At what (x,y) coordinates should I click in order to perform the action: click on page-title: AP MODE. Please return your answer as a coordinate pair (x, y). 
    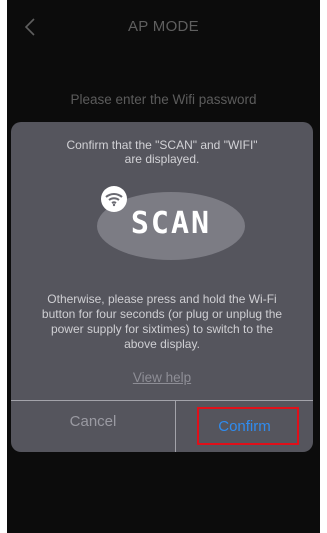
    Looking at the image, I should click on (163, 26).